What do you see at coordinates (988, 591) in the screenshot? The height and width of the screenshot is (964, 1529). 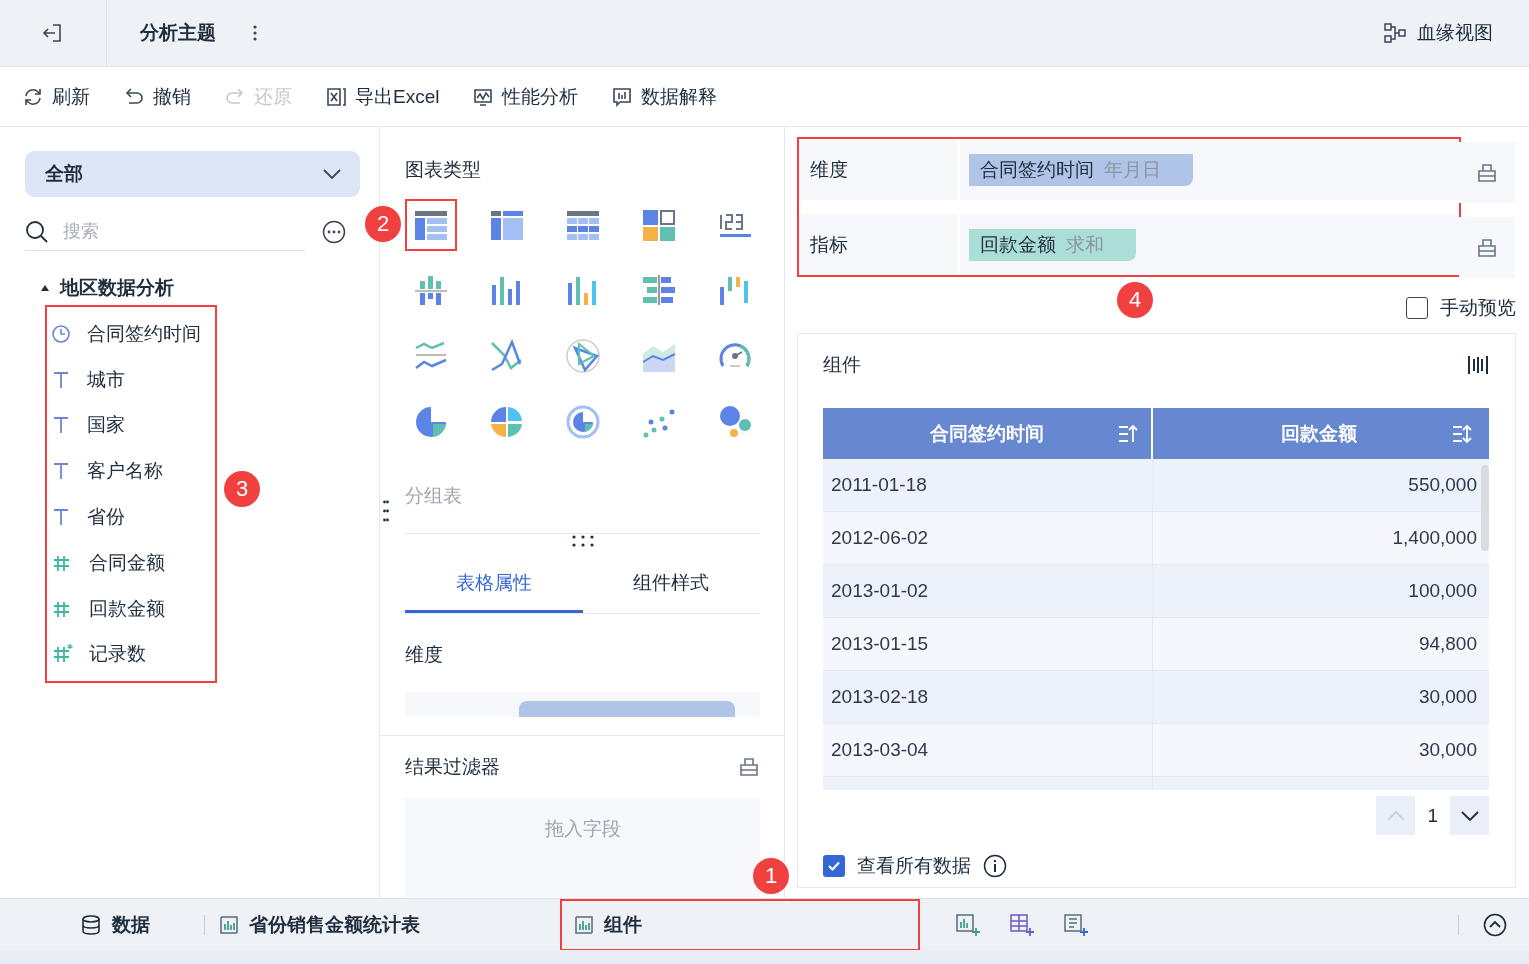 I see `table-cell: 2013-01-02` at bounding box center [988, 591].